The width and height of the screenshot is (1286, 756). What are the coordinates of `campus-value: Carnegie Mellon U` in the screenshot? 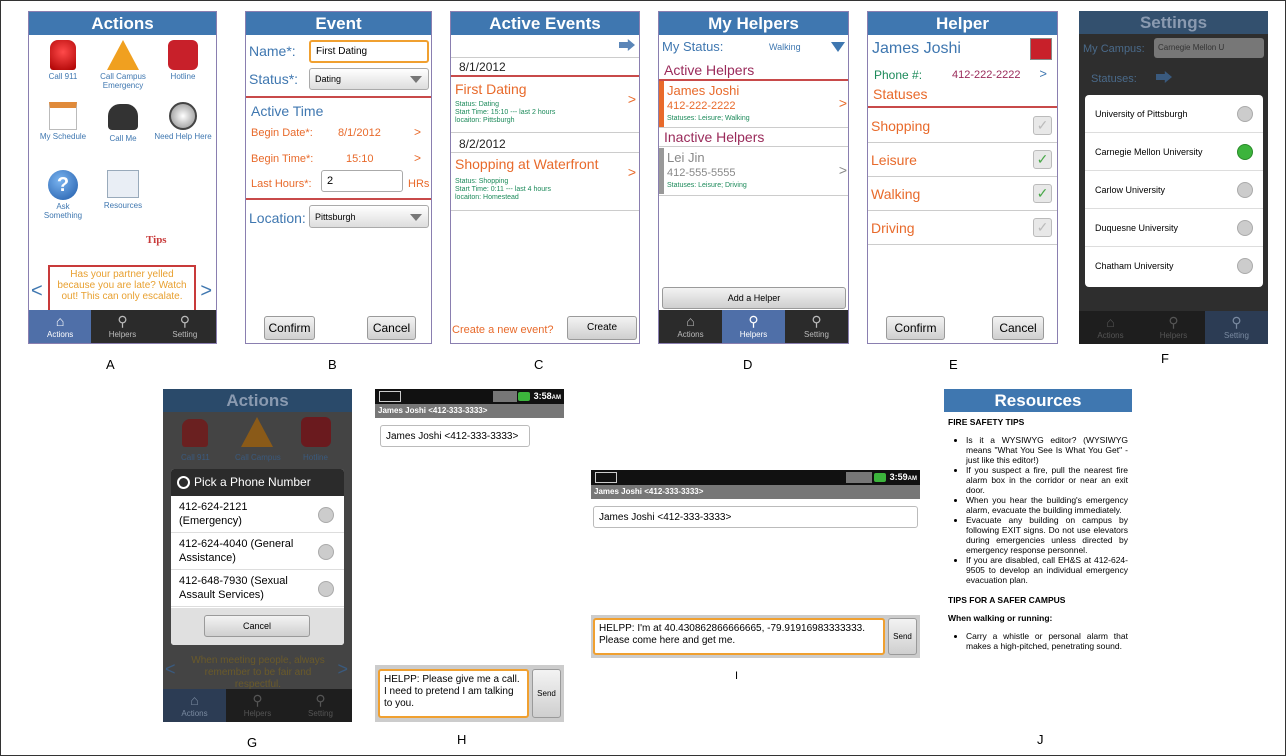 It's located at (1191, 47).